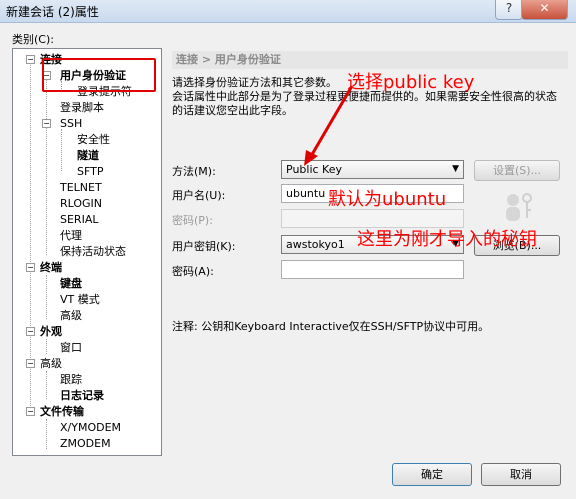 This screenshot has height=499, width=576. What do you see at coordinates (52, 12) in the screenshot?
I see `window-title: 新建会话 (2)属性` at bounding box center [52, 12].